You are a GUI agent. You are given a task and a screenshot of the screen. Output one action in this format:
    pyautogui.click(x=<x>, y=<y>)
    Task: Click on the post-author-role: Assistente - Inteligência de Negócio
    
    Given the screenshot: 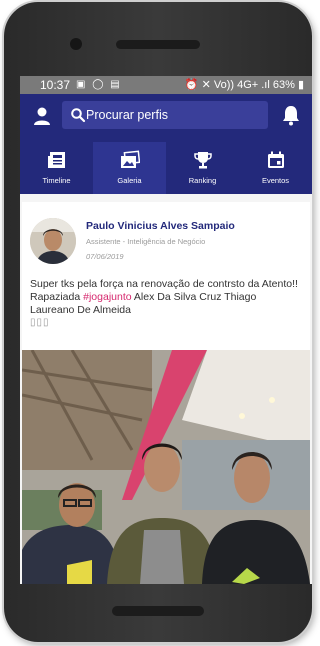 What is the action you would take?
    pyautogui.click(x=146, y=241)
    